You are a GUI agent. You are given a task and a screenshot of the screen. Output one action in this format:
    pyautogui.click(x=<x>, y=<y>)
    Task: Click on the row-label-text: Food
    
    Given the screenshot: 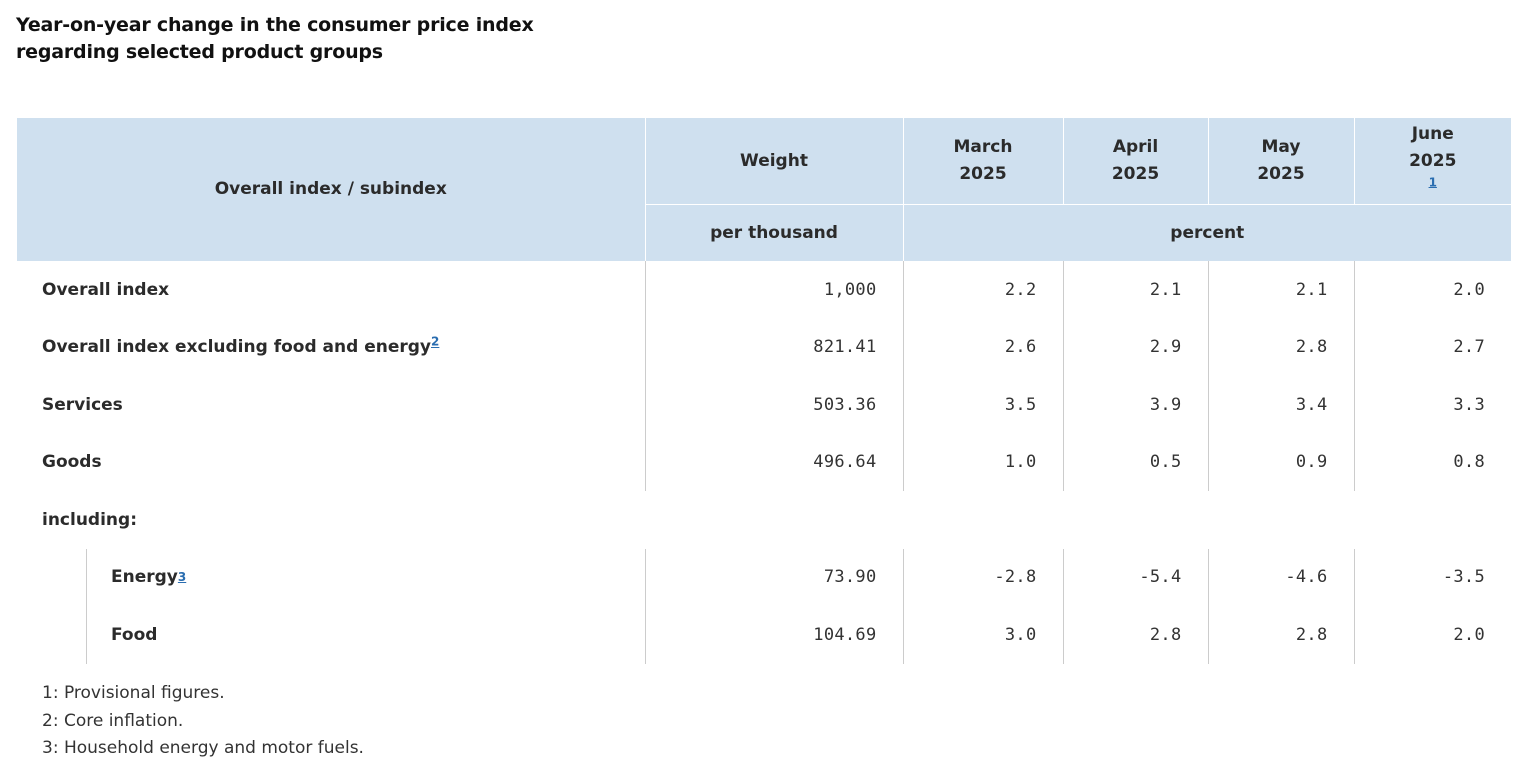 What is the action you would take?
    pyautogui.click(x=134, y=634)
    